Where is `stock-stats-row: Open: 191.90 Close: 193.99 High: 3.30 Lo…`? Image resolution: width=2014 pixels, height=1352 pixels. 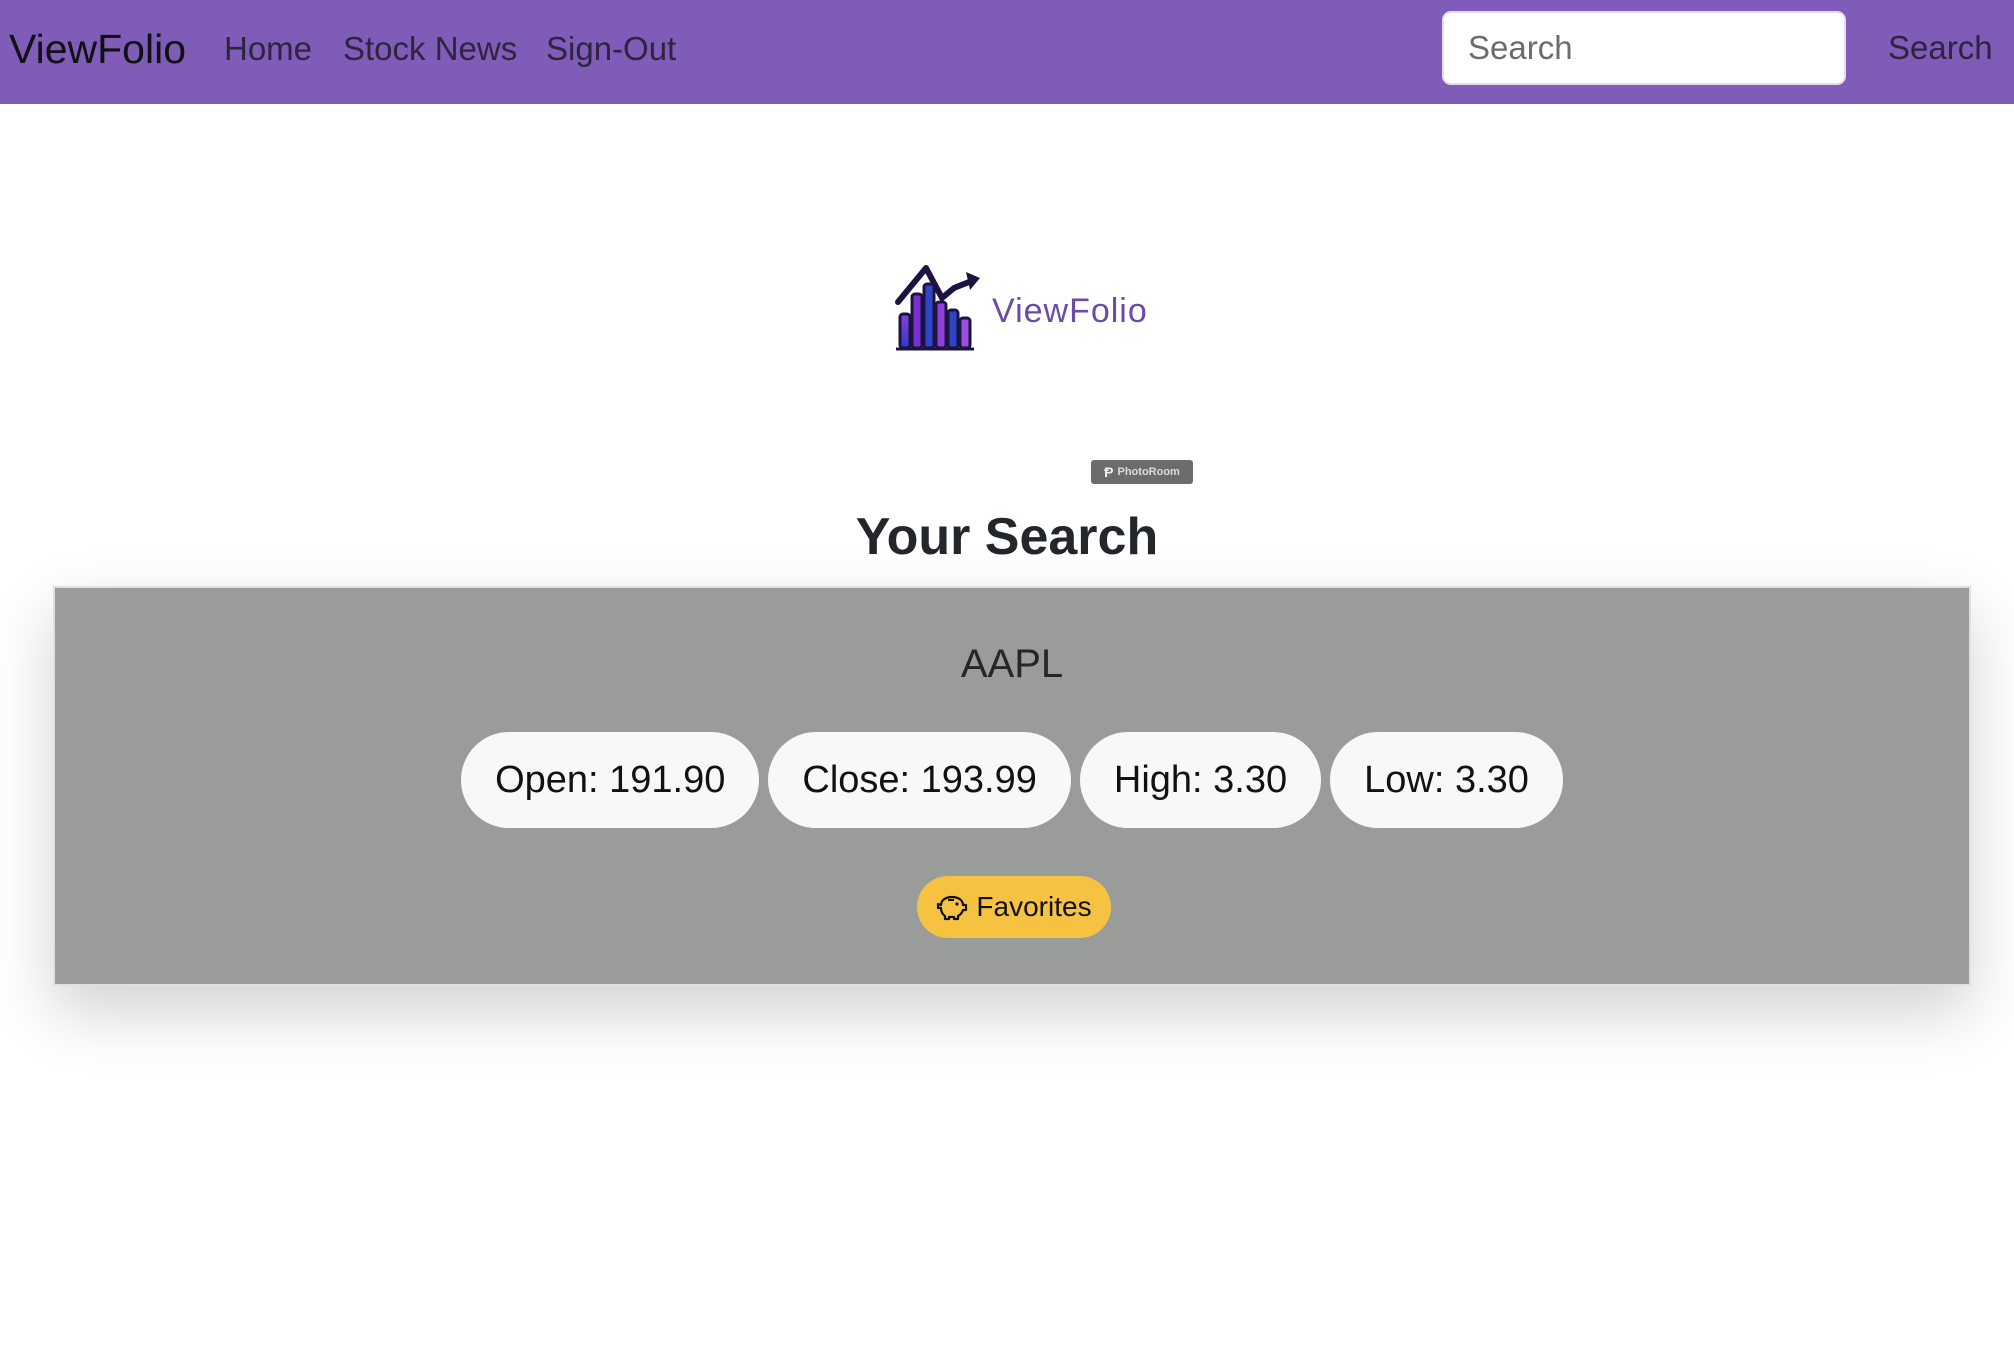 stock-stats-row: Open: 191.90 Close: 193.99 High: 3.30 Lo… is located at coordinates (1012, 780).